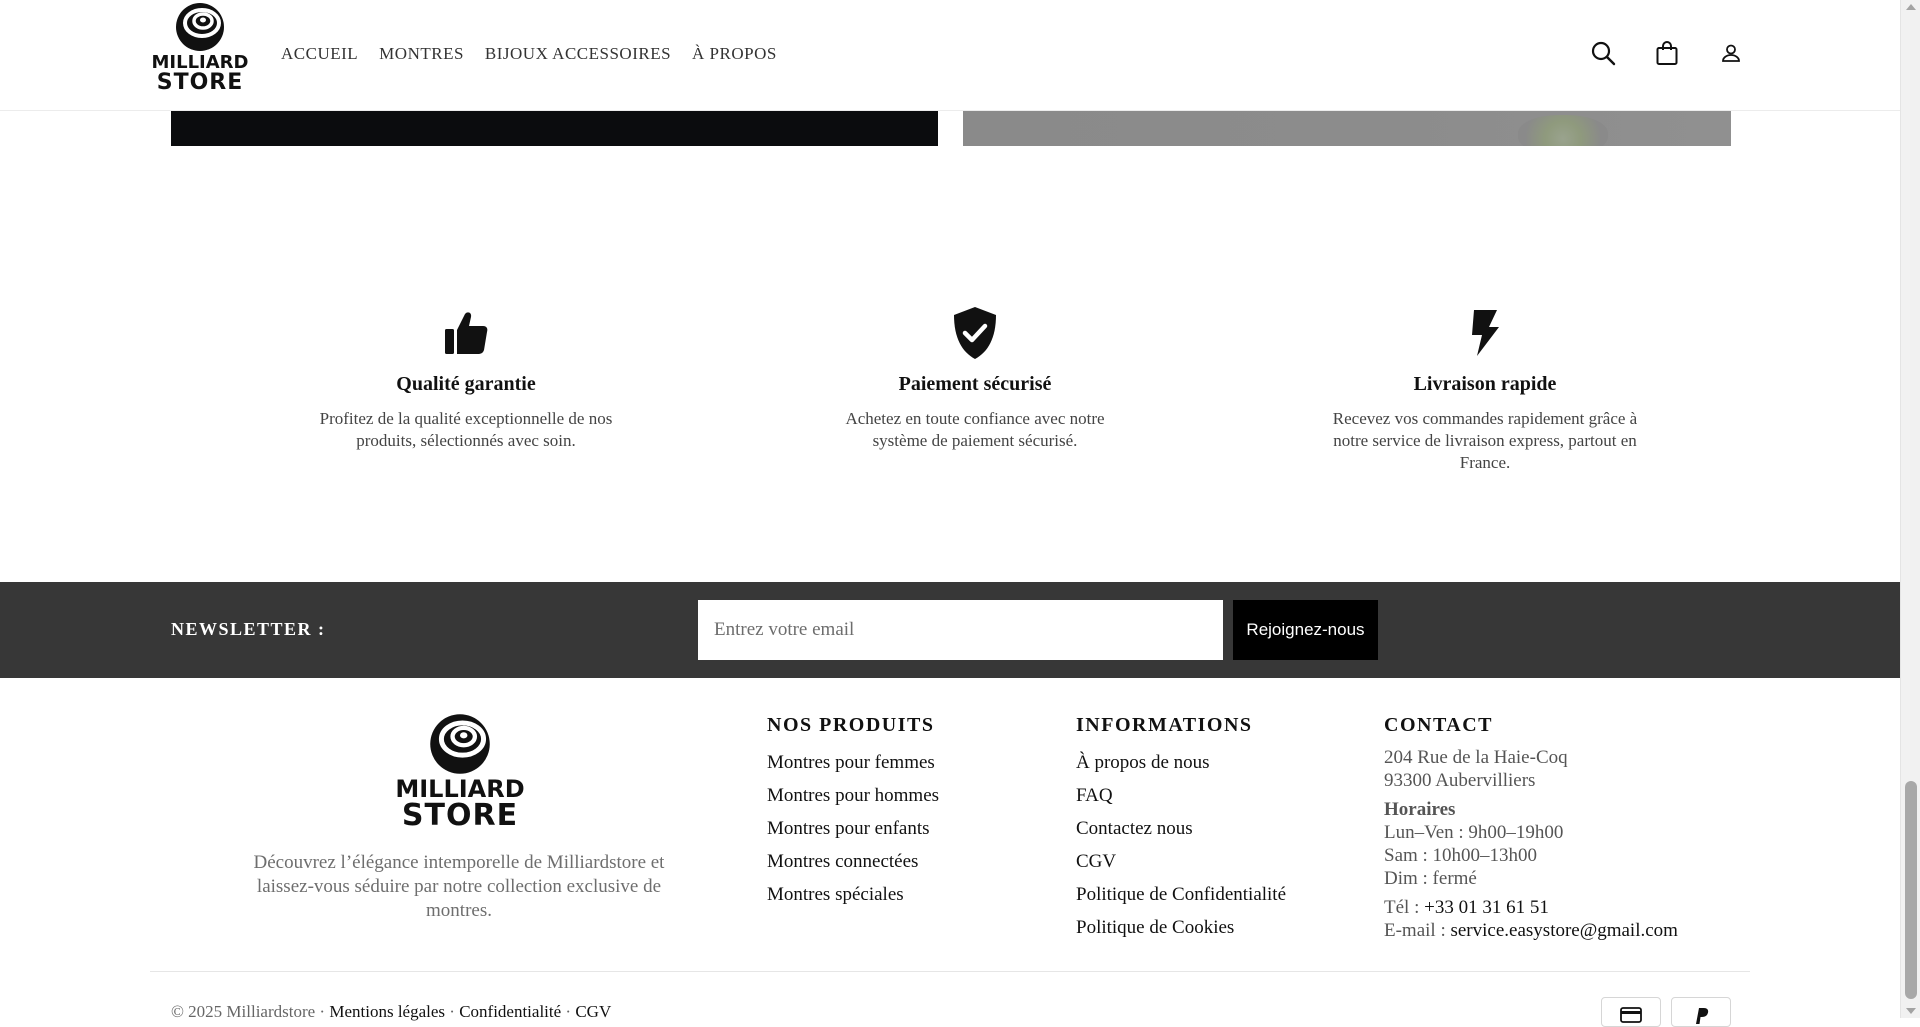 Image resolution: width=1920 pixels, height=1027 pixels. What do you see at coordinates (1476, 757) in the screenshot?
I see `address-line-1: 204 Rue de la Haie-Coq` at bounding box center [1476, 757].